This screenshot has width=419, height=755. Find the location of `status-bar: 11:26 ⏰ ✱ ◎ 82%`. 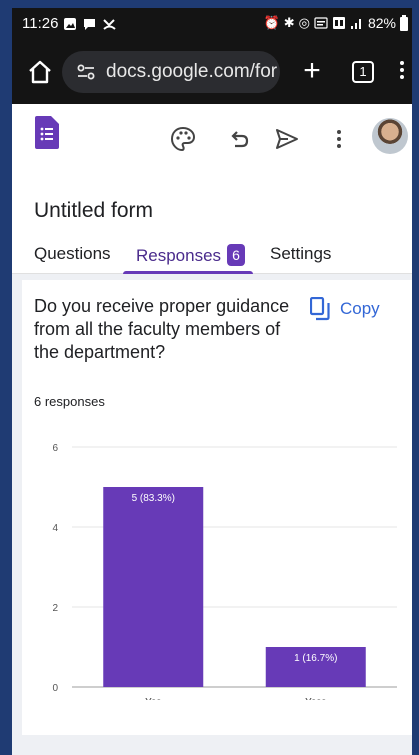

status-bar: 11:26 ⏰ ✱ ◎ 82% is located at coordinates (212, 24).